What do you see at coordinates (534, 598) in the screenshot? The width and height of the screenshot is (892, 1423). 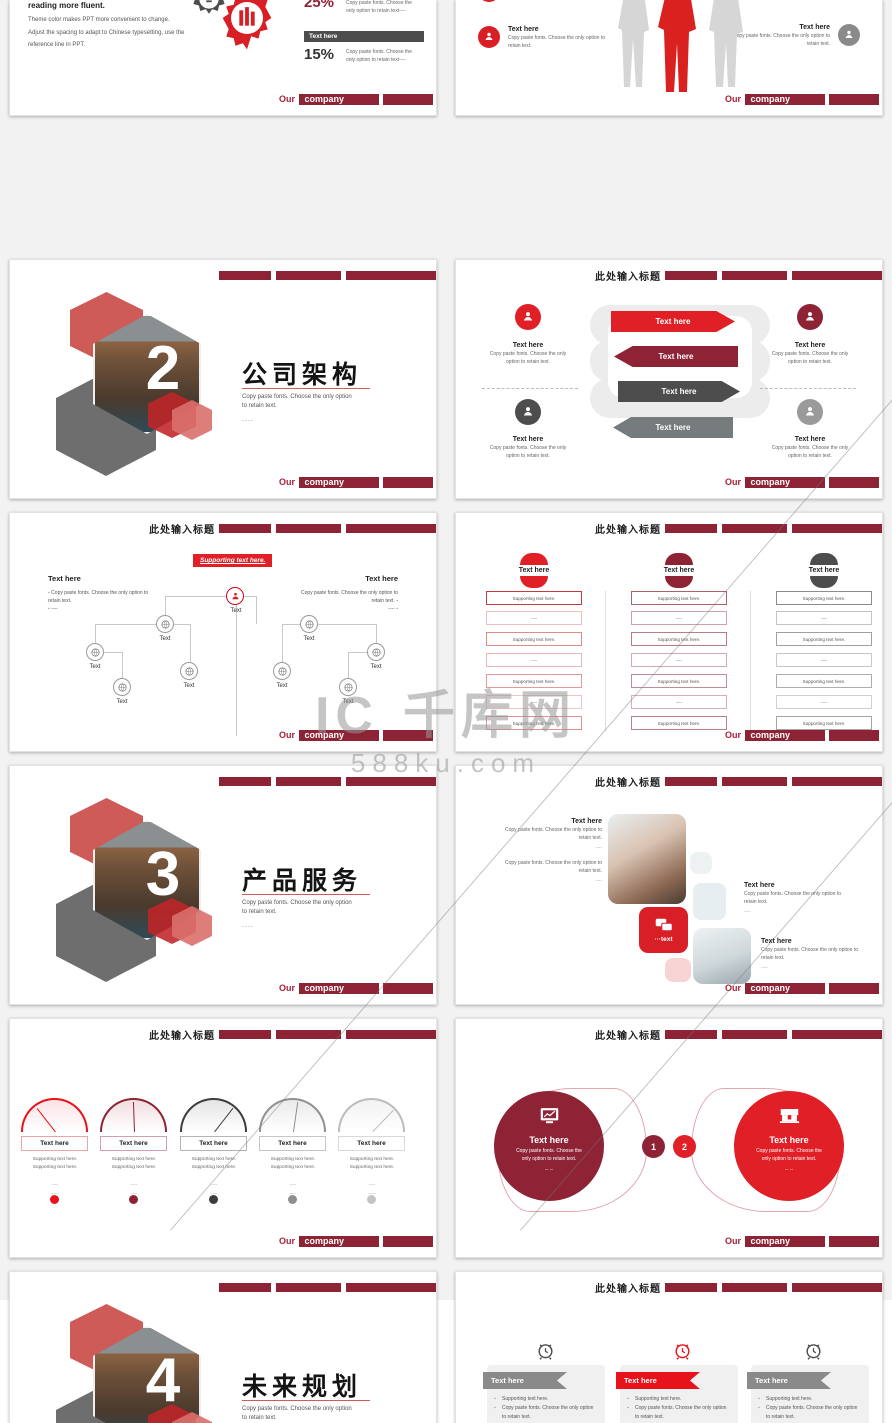 I see `column-1-row-1: Supporting text here.` at bounding box center [534, 598].